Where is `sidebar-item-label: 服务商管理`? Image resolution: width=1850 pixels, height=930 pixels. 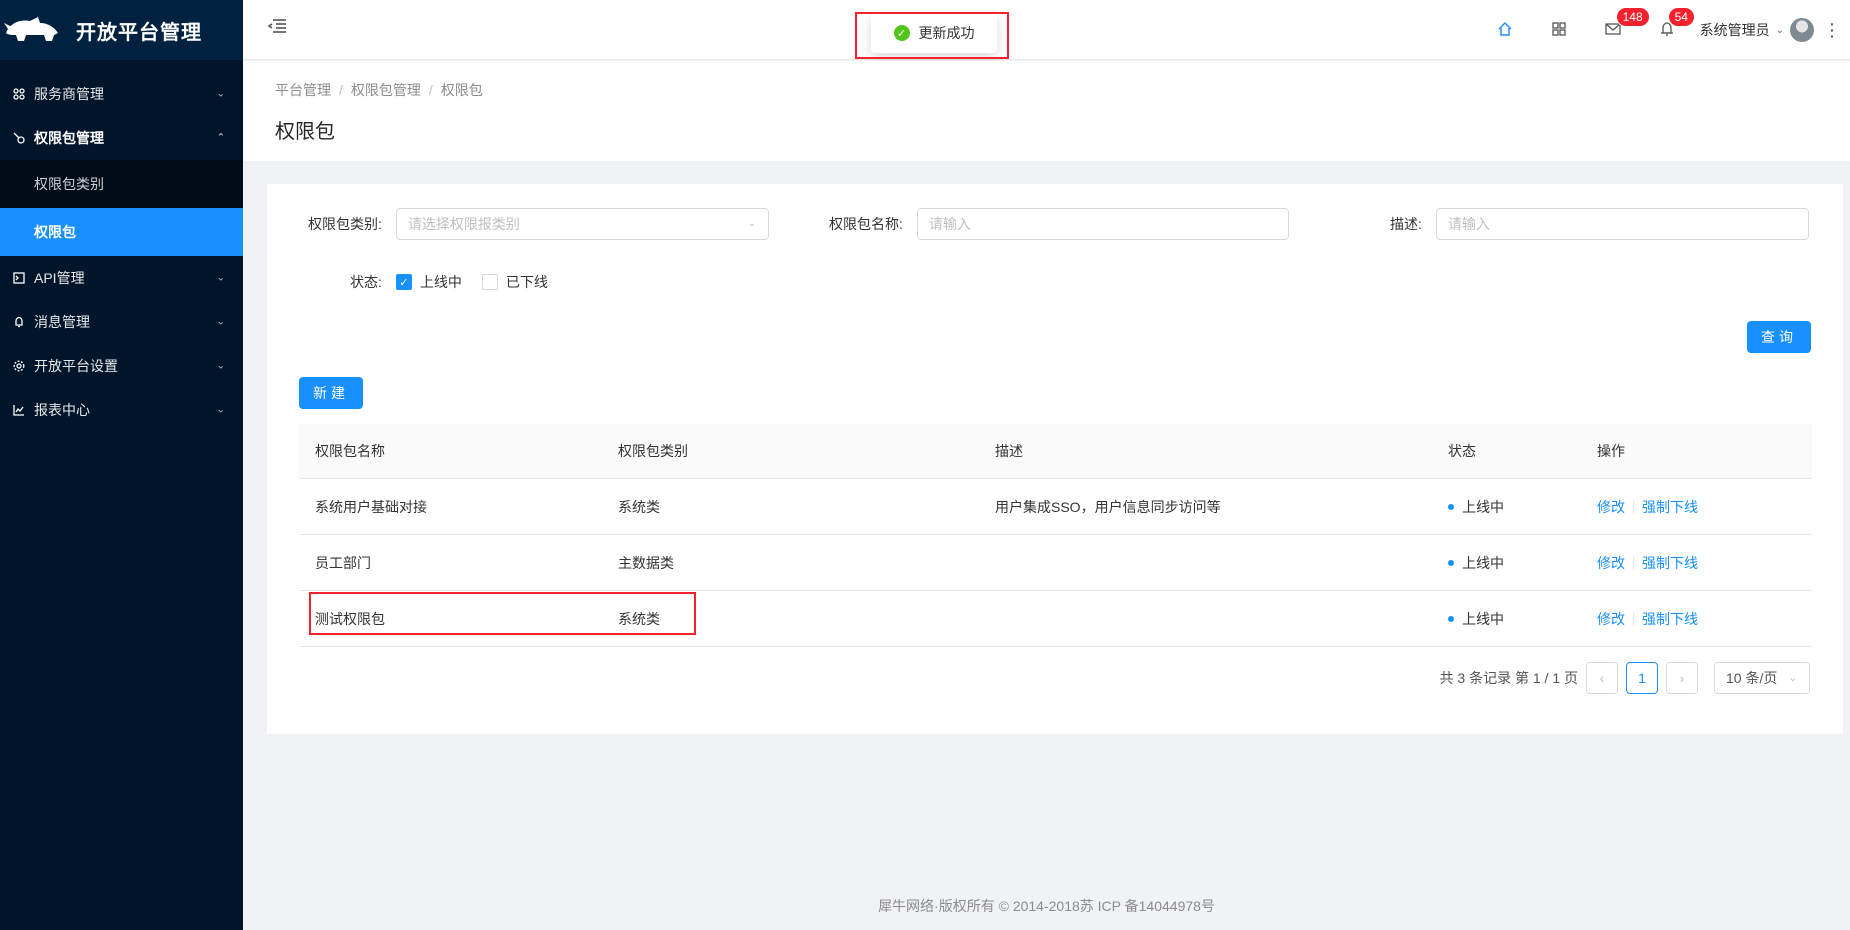 sidebar-item-label: 服务商管理 is located at coordinates (69, 94).